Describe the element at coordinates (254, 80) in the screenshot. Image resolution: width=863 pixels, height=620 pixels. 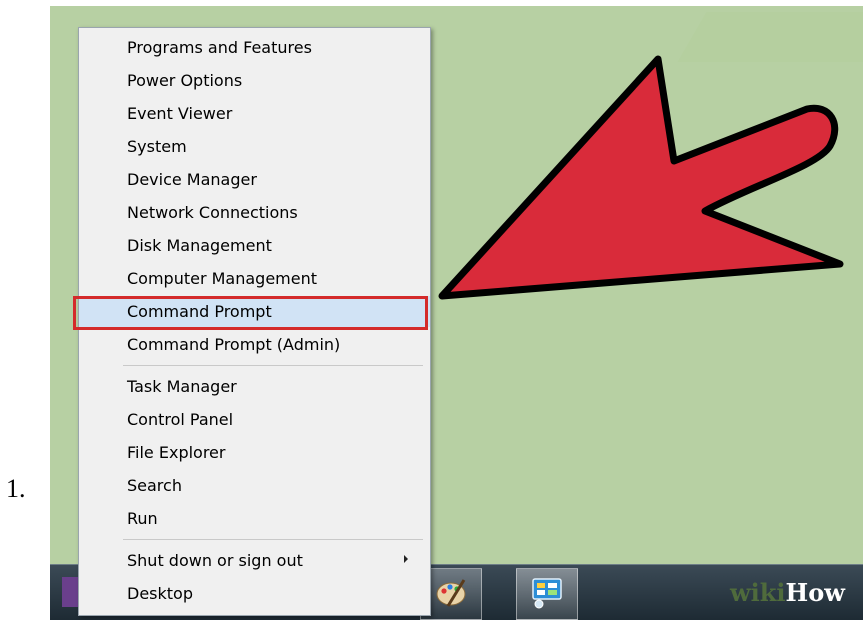
I see `menu-item-power-options: Power Options` at that location.